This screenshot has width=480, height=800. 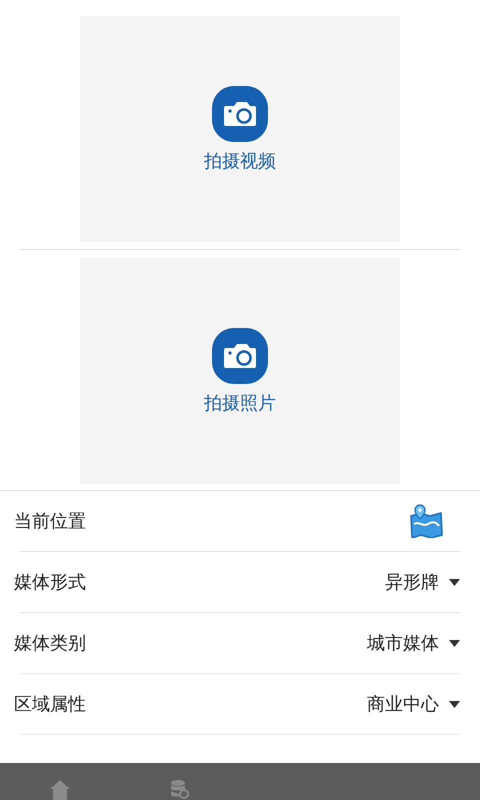 What do you see at coordinates (412, 582) in the screenshot?
I see `select-value: 异形牌` at bounding box center [412, 582].